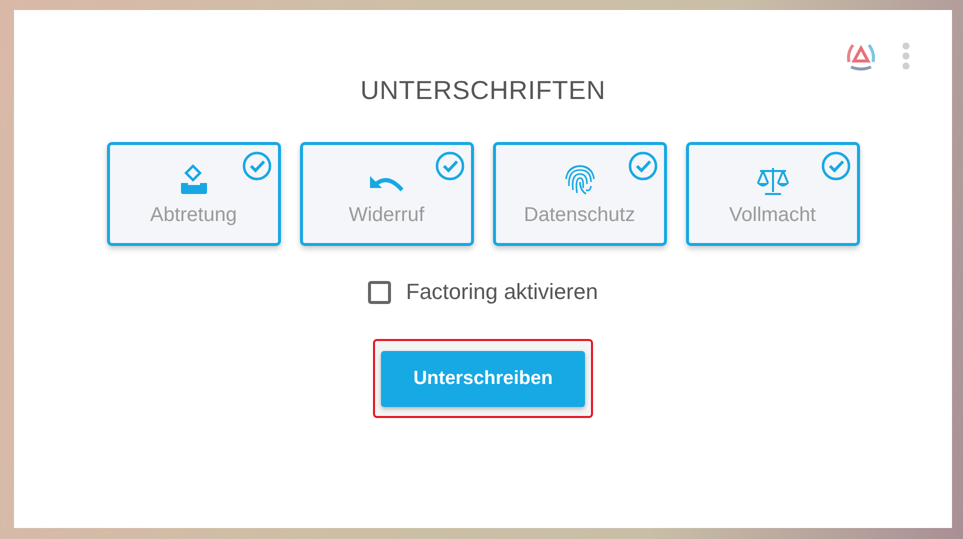  Describe the element at coordinates (483, 379) in the screenshot. I see `sign-button: Unterschreiben` at that location.